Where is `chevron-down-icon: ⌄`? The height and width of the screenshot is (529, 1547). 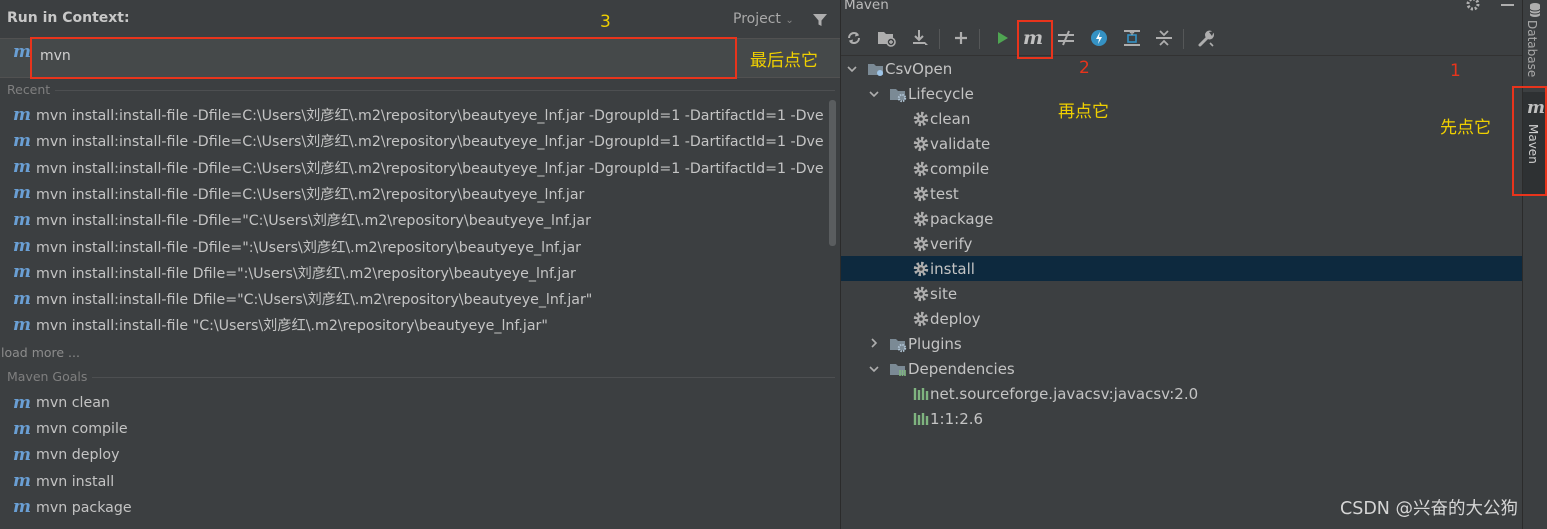
chevron-down-icon: ⌄ is located at coordinates (789, 20).